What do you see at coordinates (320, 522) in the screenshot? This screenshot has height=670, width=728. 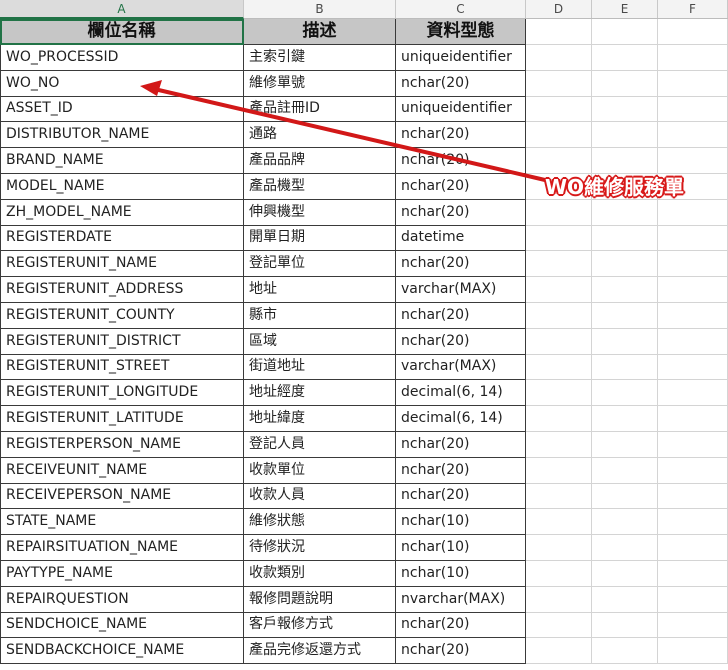 I see `table-cell: 維修狀態` at bounding box center [320, 522].